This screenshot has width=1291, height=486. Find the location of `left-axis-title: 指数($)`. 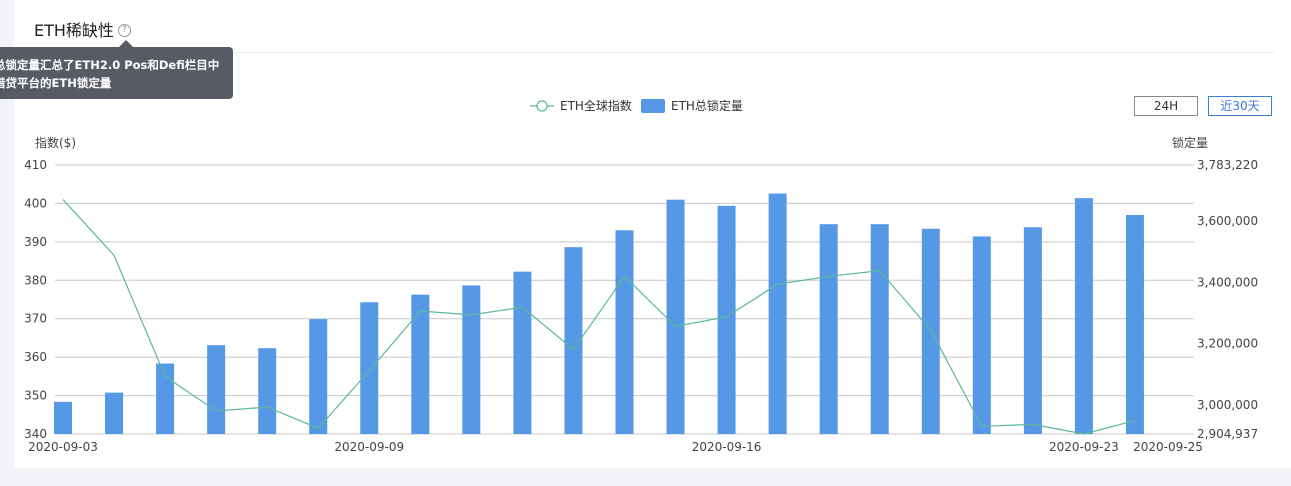

left-axis-title: 指数($) is located at coordinates (55, 142).